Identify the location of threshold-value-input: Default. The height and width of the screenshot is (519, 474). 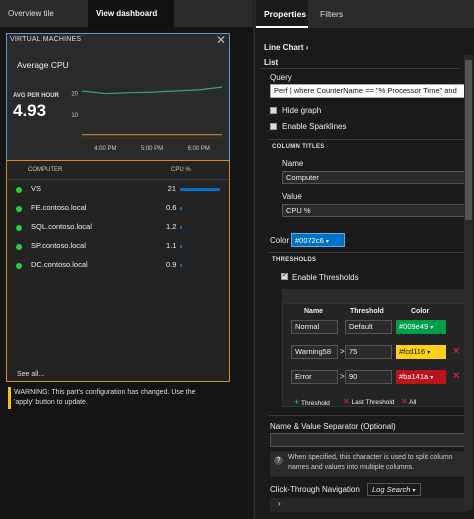
(368, 327).